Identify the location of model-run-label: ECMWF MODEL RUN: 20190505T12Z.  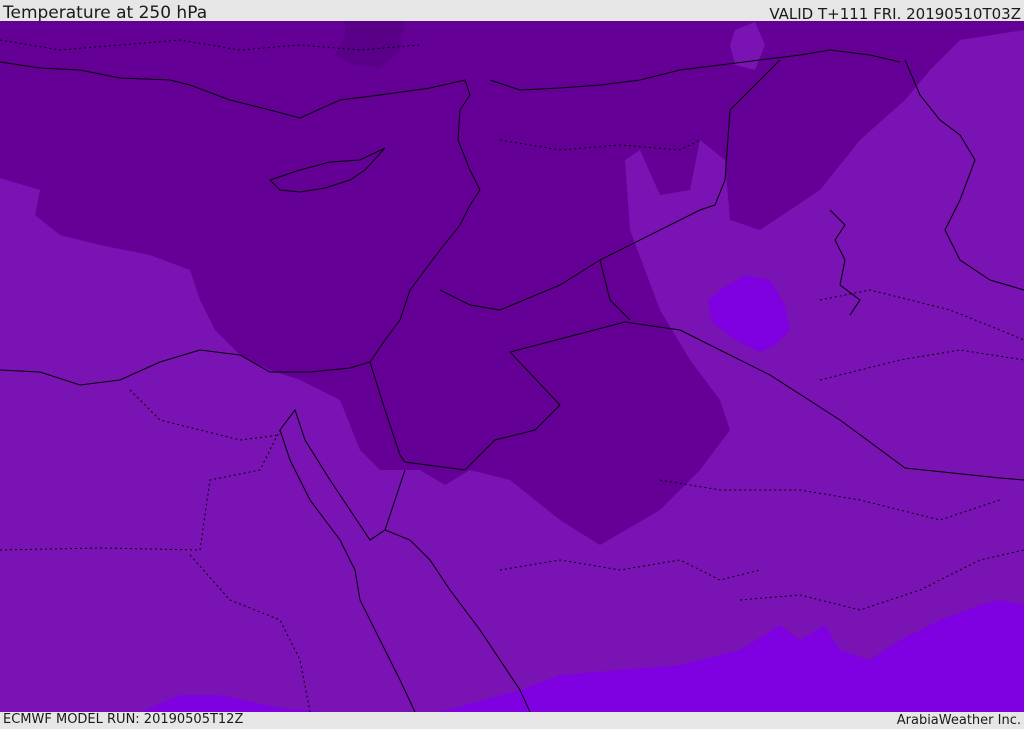
(123, 719).